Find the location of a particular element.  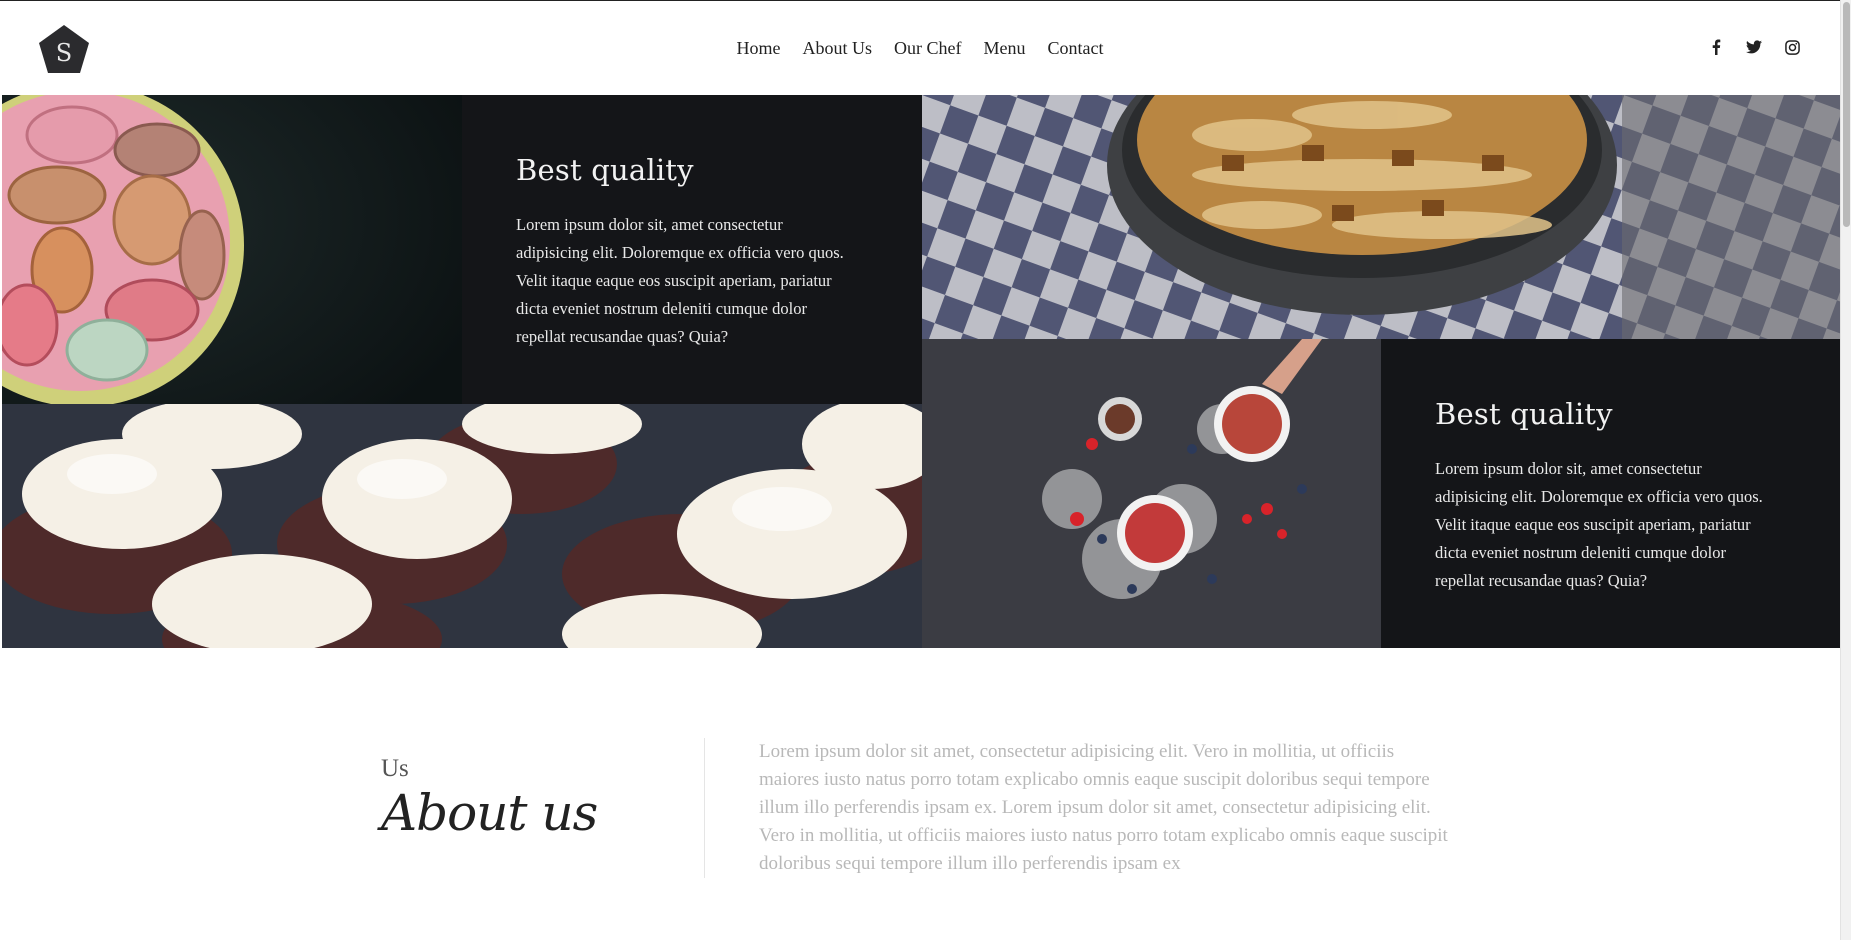

nav-menu: Menu is located at coordinates (1005, 48).